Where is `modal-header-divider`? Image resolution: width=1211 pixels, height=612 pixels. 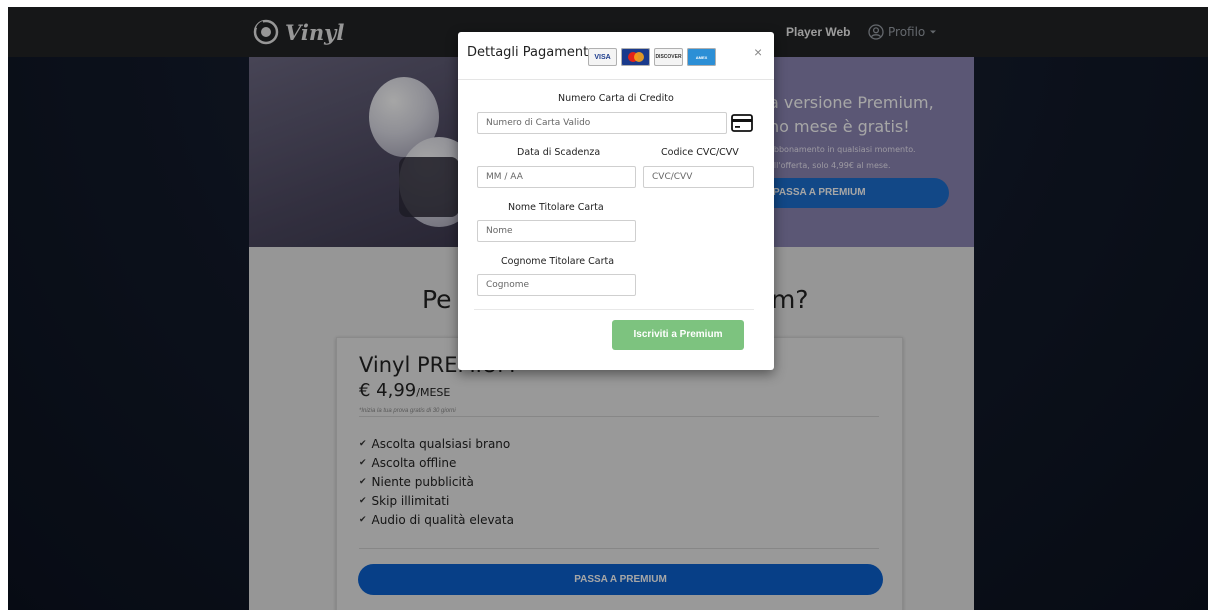 modal-header-divider is located at coordinates (616, 79).